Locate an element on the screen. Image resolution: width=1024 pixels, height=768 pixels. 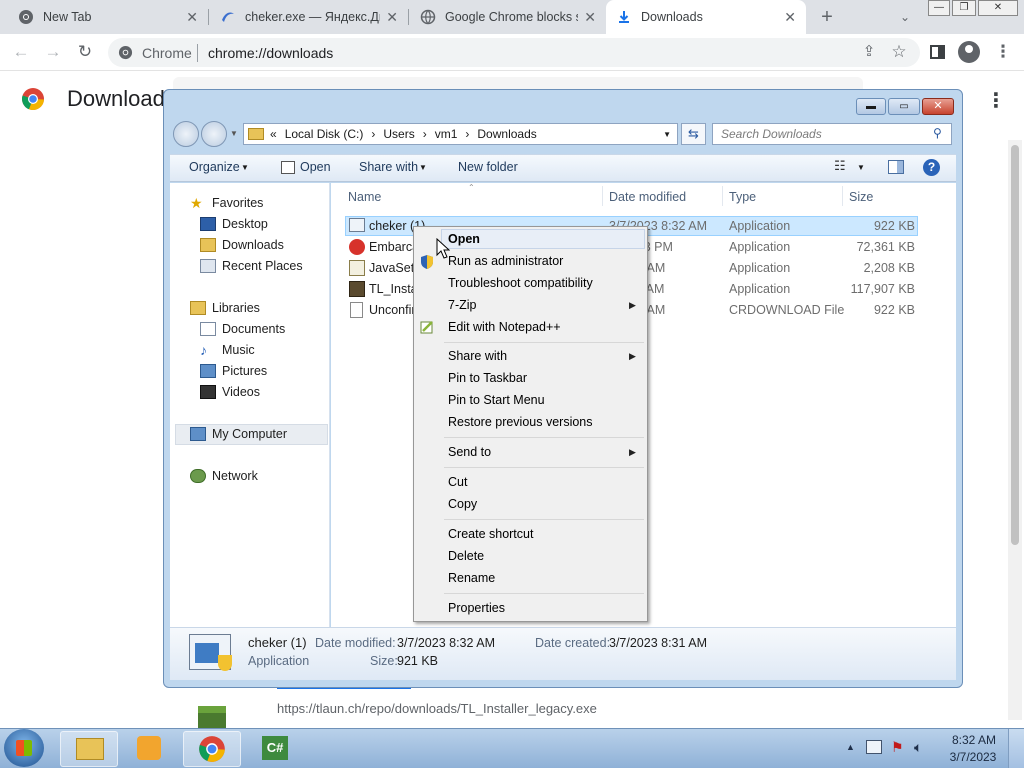
refresh-icon: ⇆ is located at coordinates (693, 134).